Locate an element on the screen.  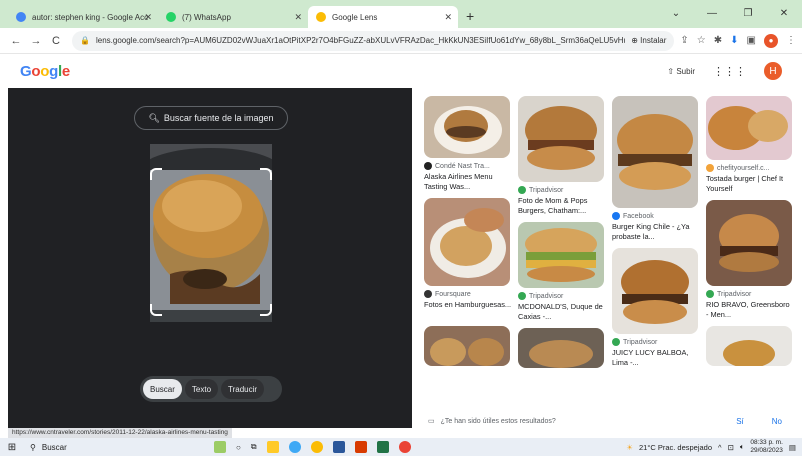
lens-mode-selector: Buscar Texto Traducir is located at coordinates (211, 389).